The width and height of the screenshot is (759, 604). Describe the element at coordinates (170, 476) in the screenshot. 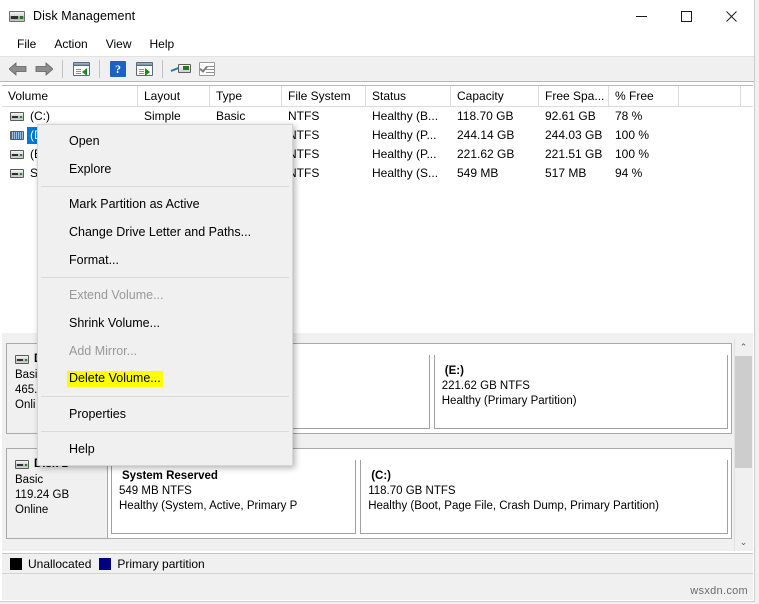

I see `partition-name: System Reserved` at that location.